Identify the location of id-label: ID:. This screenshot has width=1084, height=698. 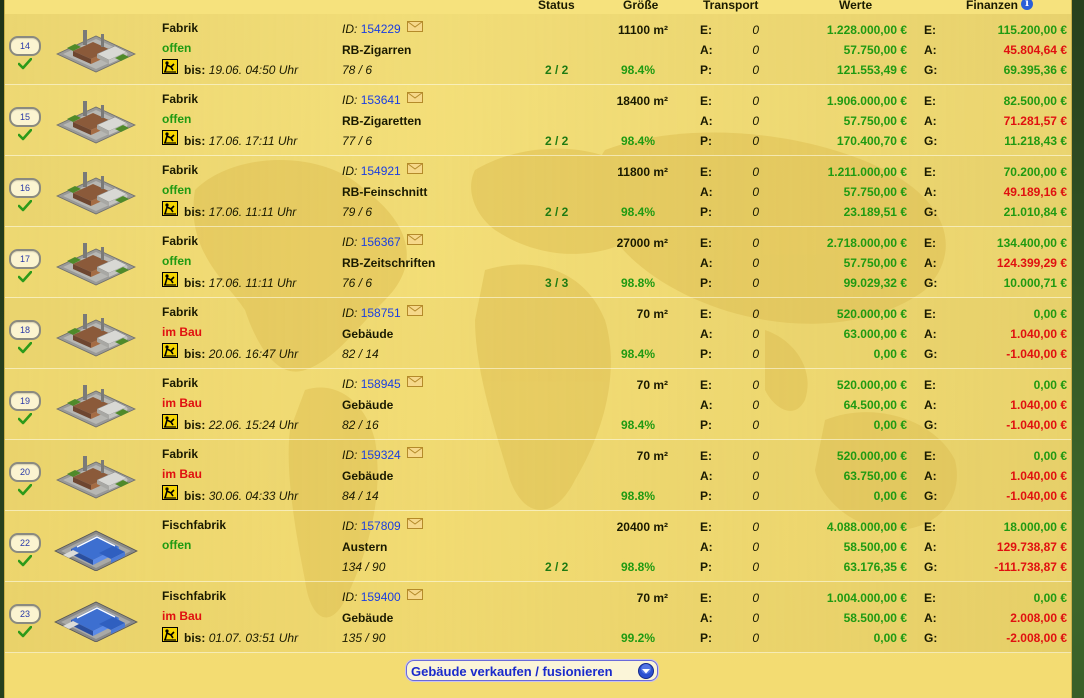
(350, 100).